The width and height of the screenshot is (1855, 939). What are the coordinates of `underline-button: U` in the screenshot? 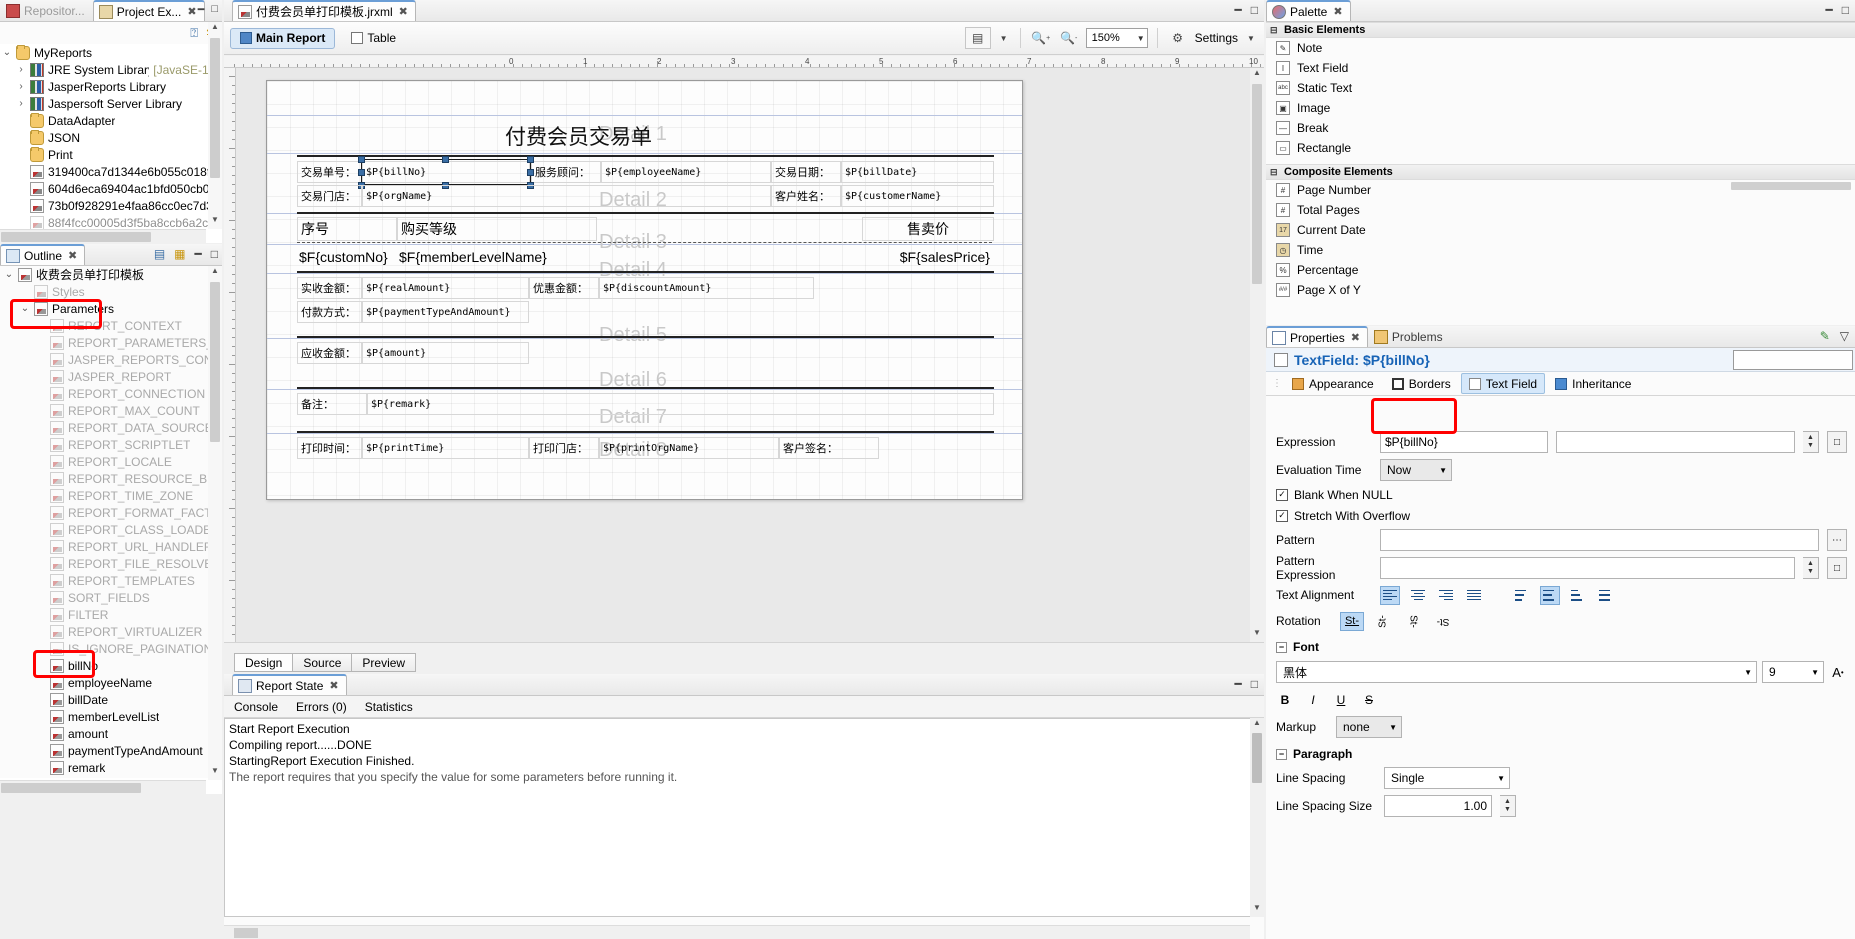 It's located at (1341, 700).